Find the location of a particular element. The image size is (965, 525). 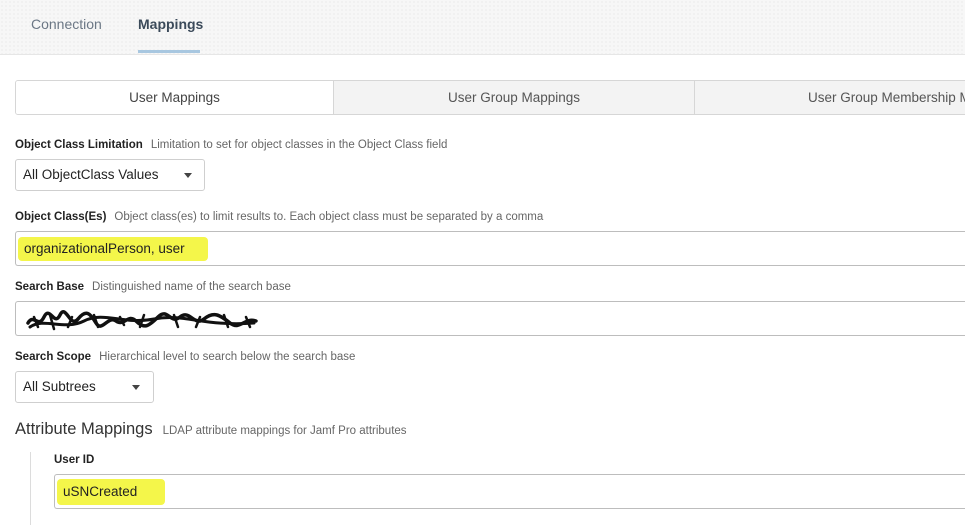

object-class-limitation-select: All ObjectClass Values is located at coordinates (110, 175).